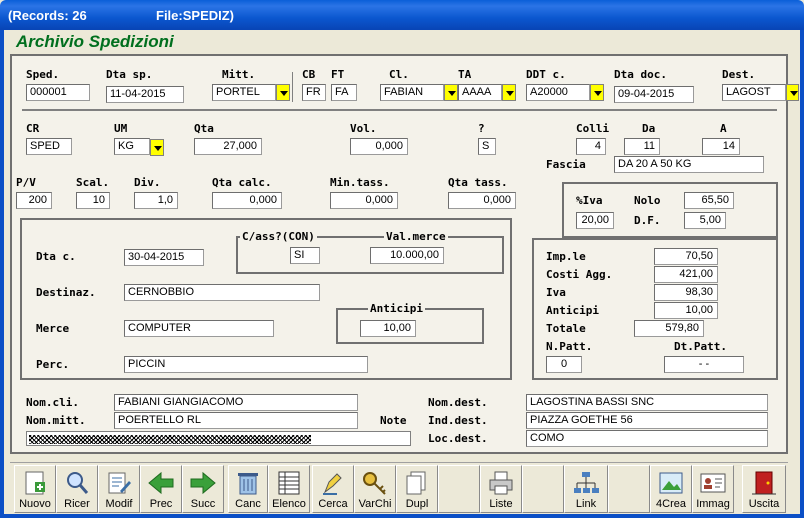 This screenshot has height=518, width=804. What do you see at coordinates (388, 328) in the screenshot?
I see `anticipi-field: 10,00` at bounding box center [388, 328].